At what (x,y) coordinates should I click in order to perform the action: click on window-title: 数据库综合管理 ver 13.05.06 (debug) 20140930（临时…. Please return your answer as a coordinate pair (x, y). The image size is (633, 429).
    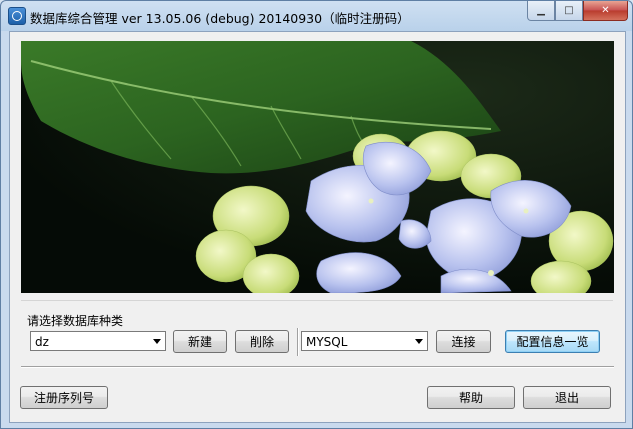
    Looking at the image, I should click on (220, 18).